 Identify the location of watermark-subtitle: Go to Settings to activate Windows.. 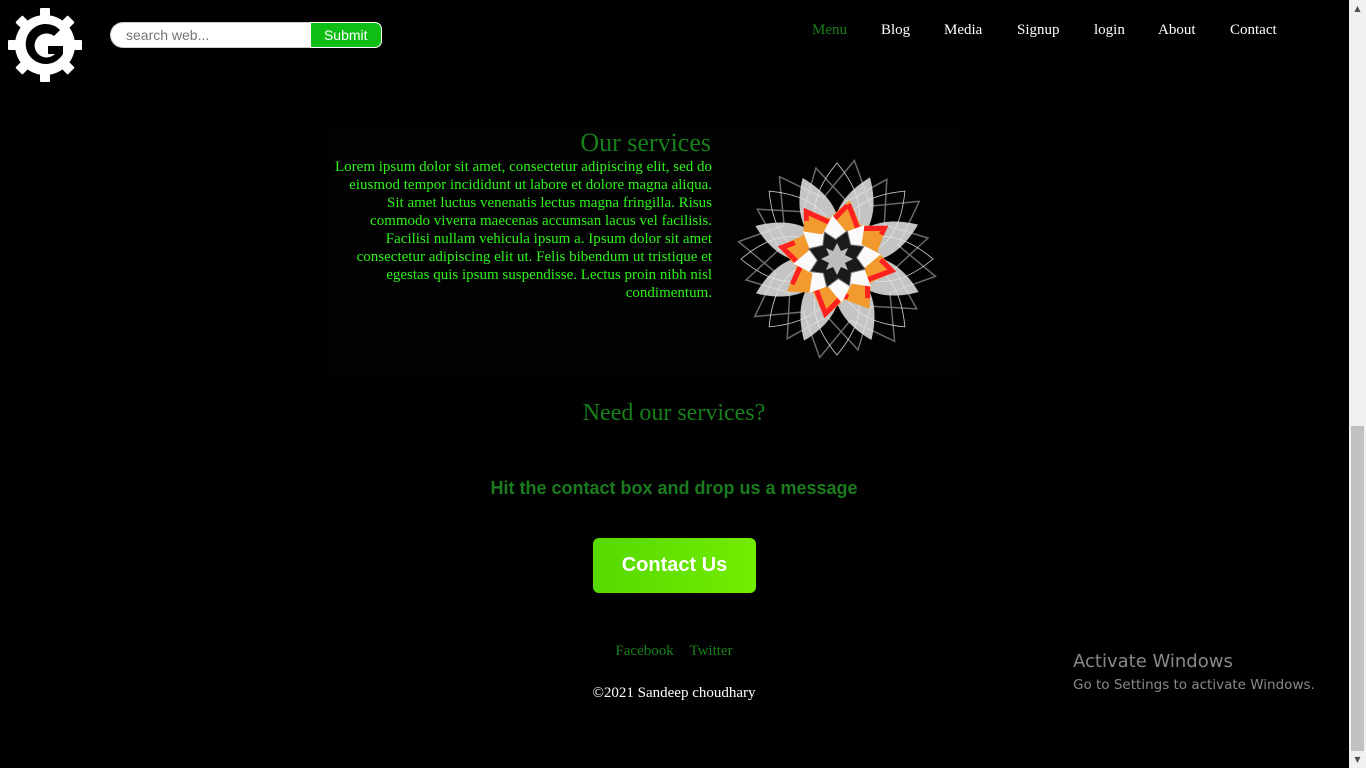
(1194, 685).